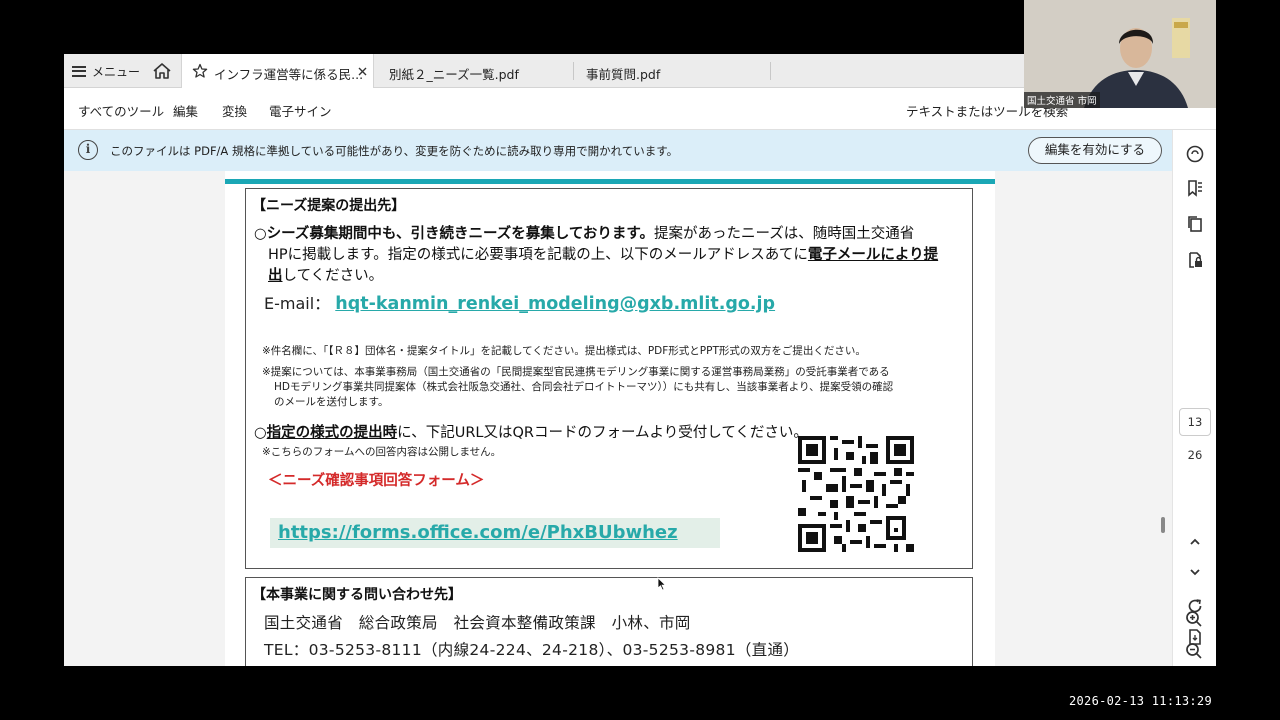  I want to click on zoom-in-icon, so click(1194, 619).